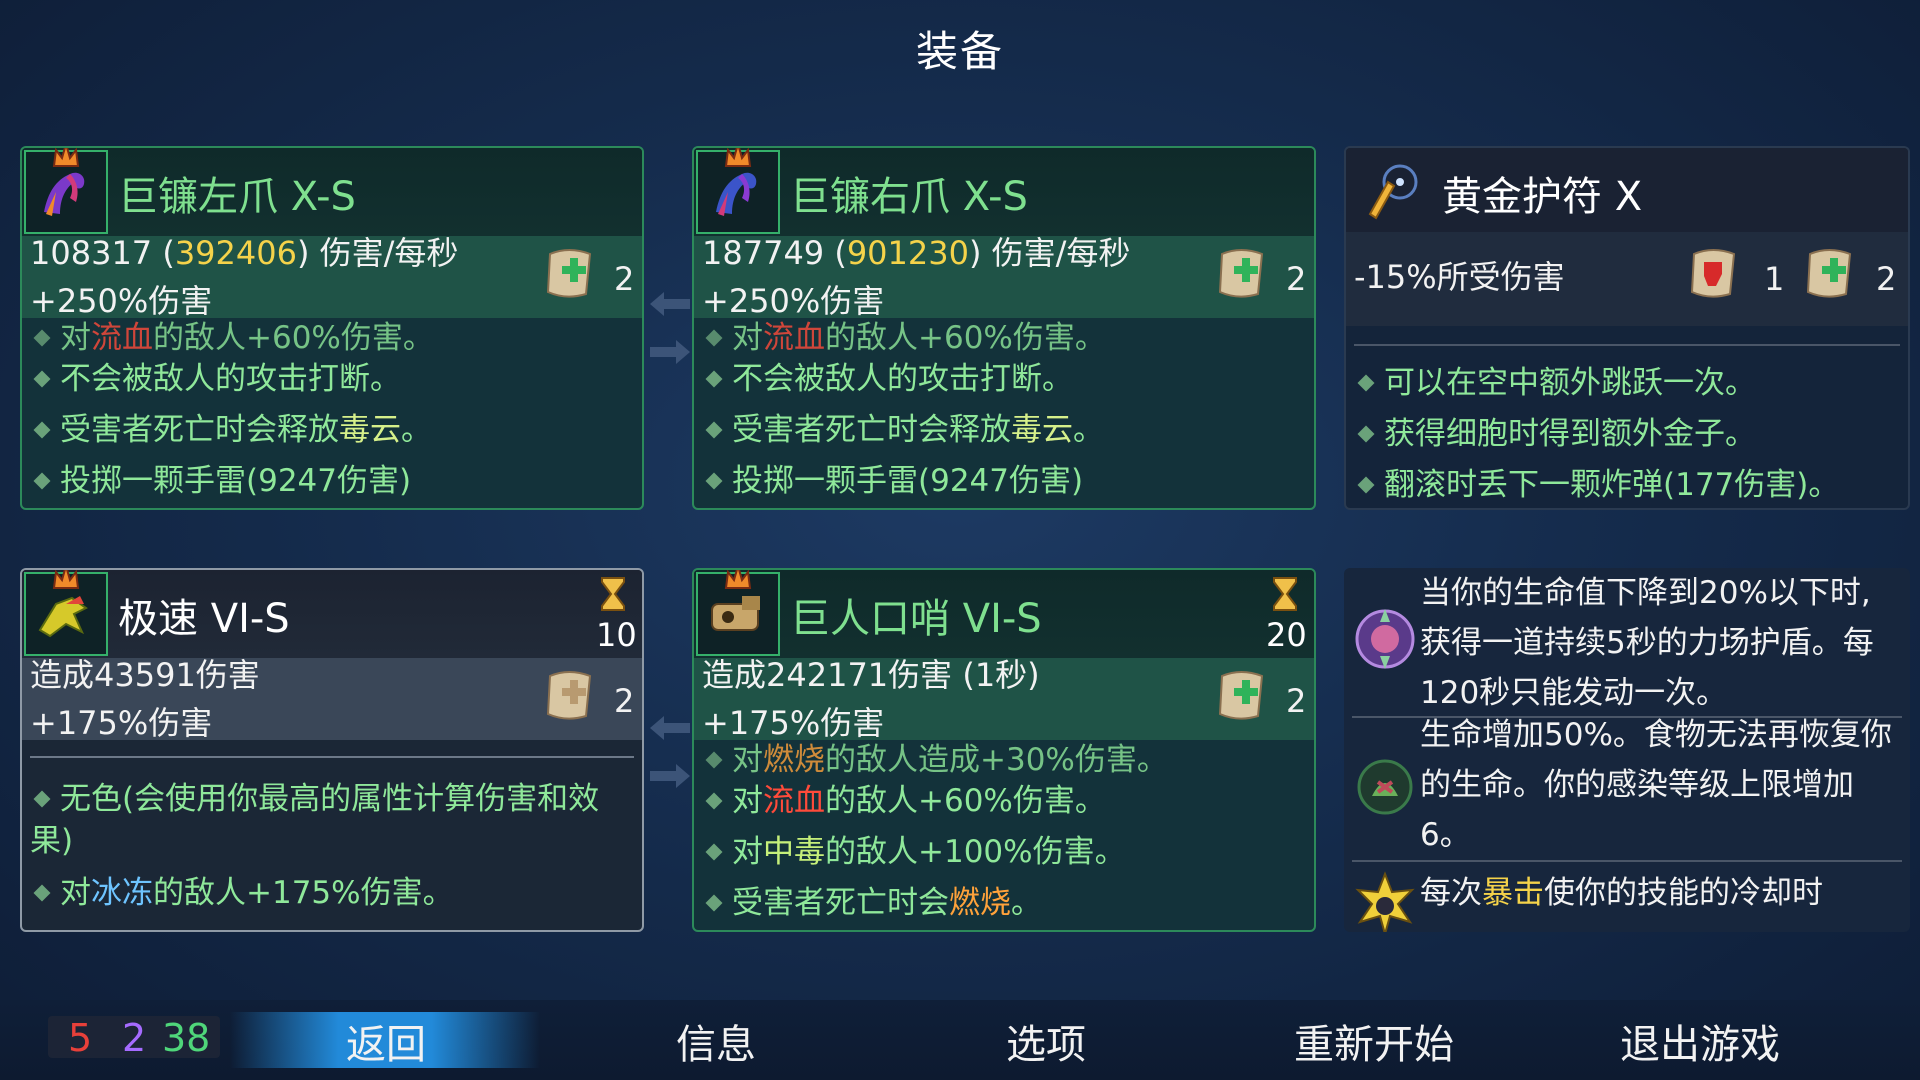 The height and width of the screenshot is (1080, 1920). What do you see at coordinates (145, 675) in the screenshot?
I see `skill-damage: 造成43591伤害` at bounding box center [145, 675].